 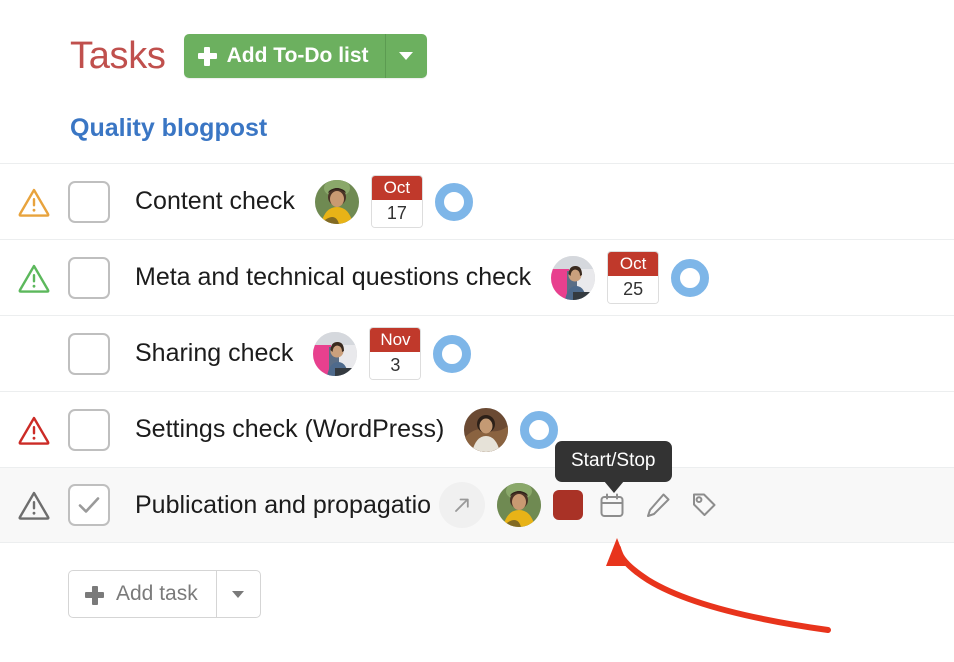 I want to click on due-month: Nov, so click(x=395, y=340).